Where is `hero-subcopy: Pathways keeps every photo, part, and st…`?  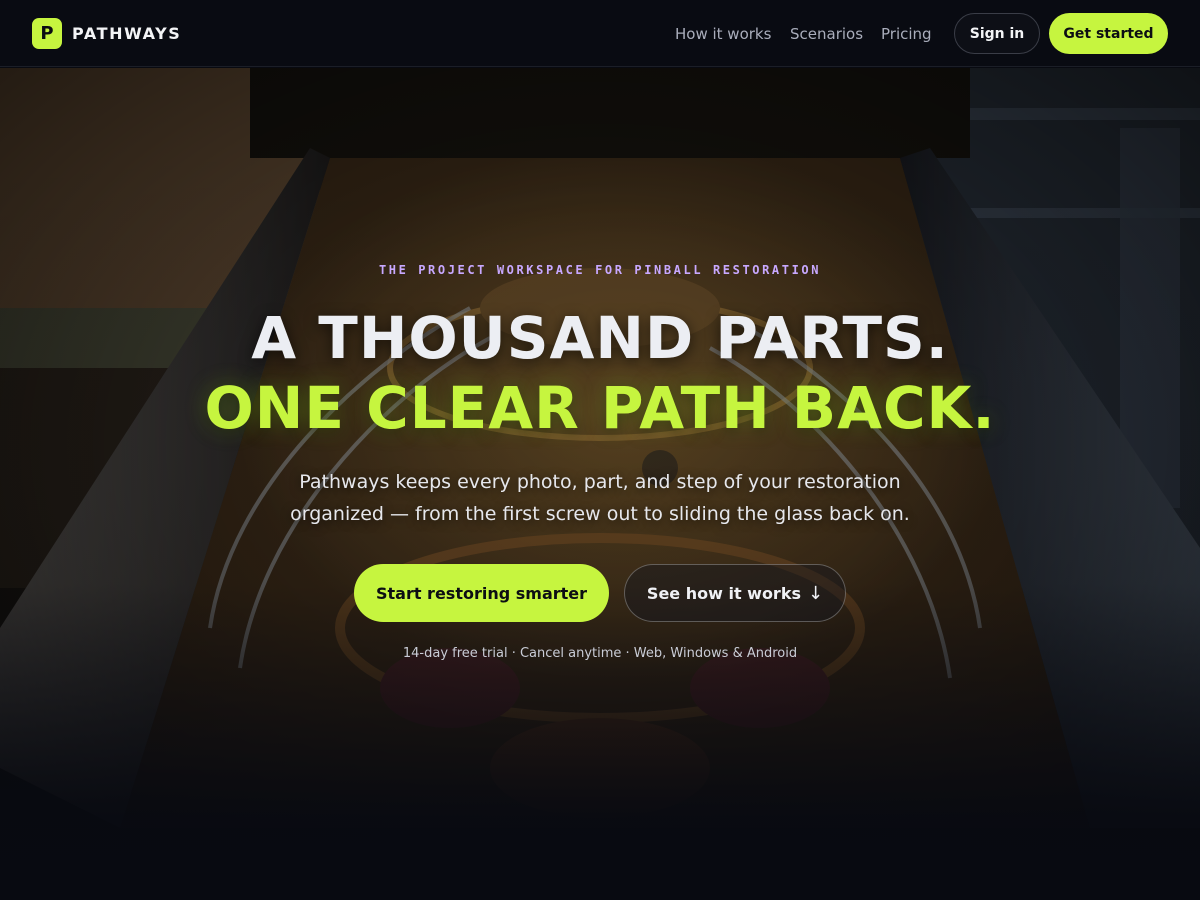
hero-subcopy: Pathways keeps every photo, part, and st… is located at coordinates (600, 498).